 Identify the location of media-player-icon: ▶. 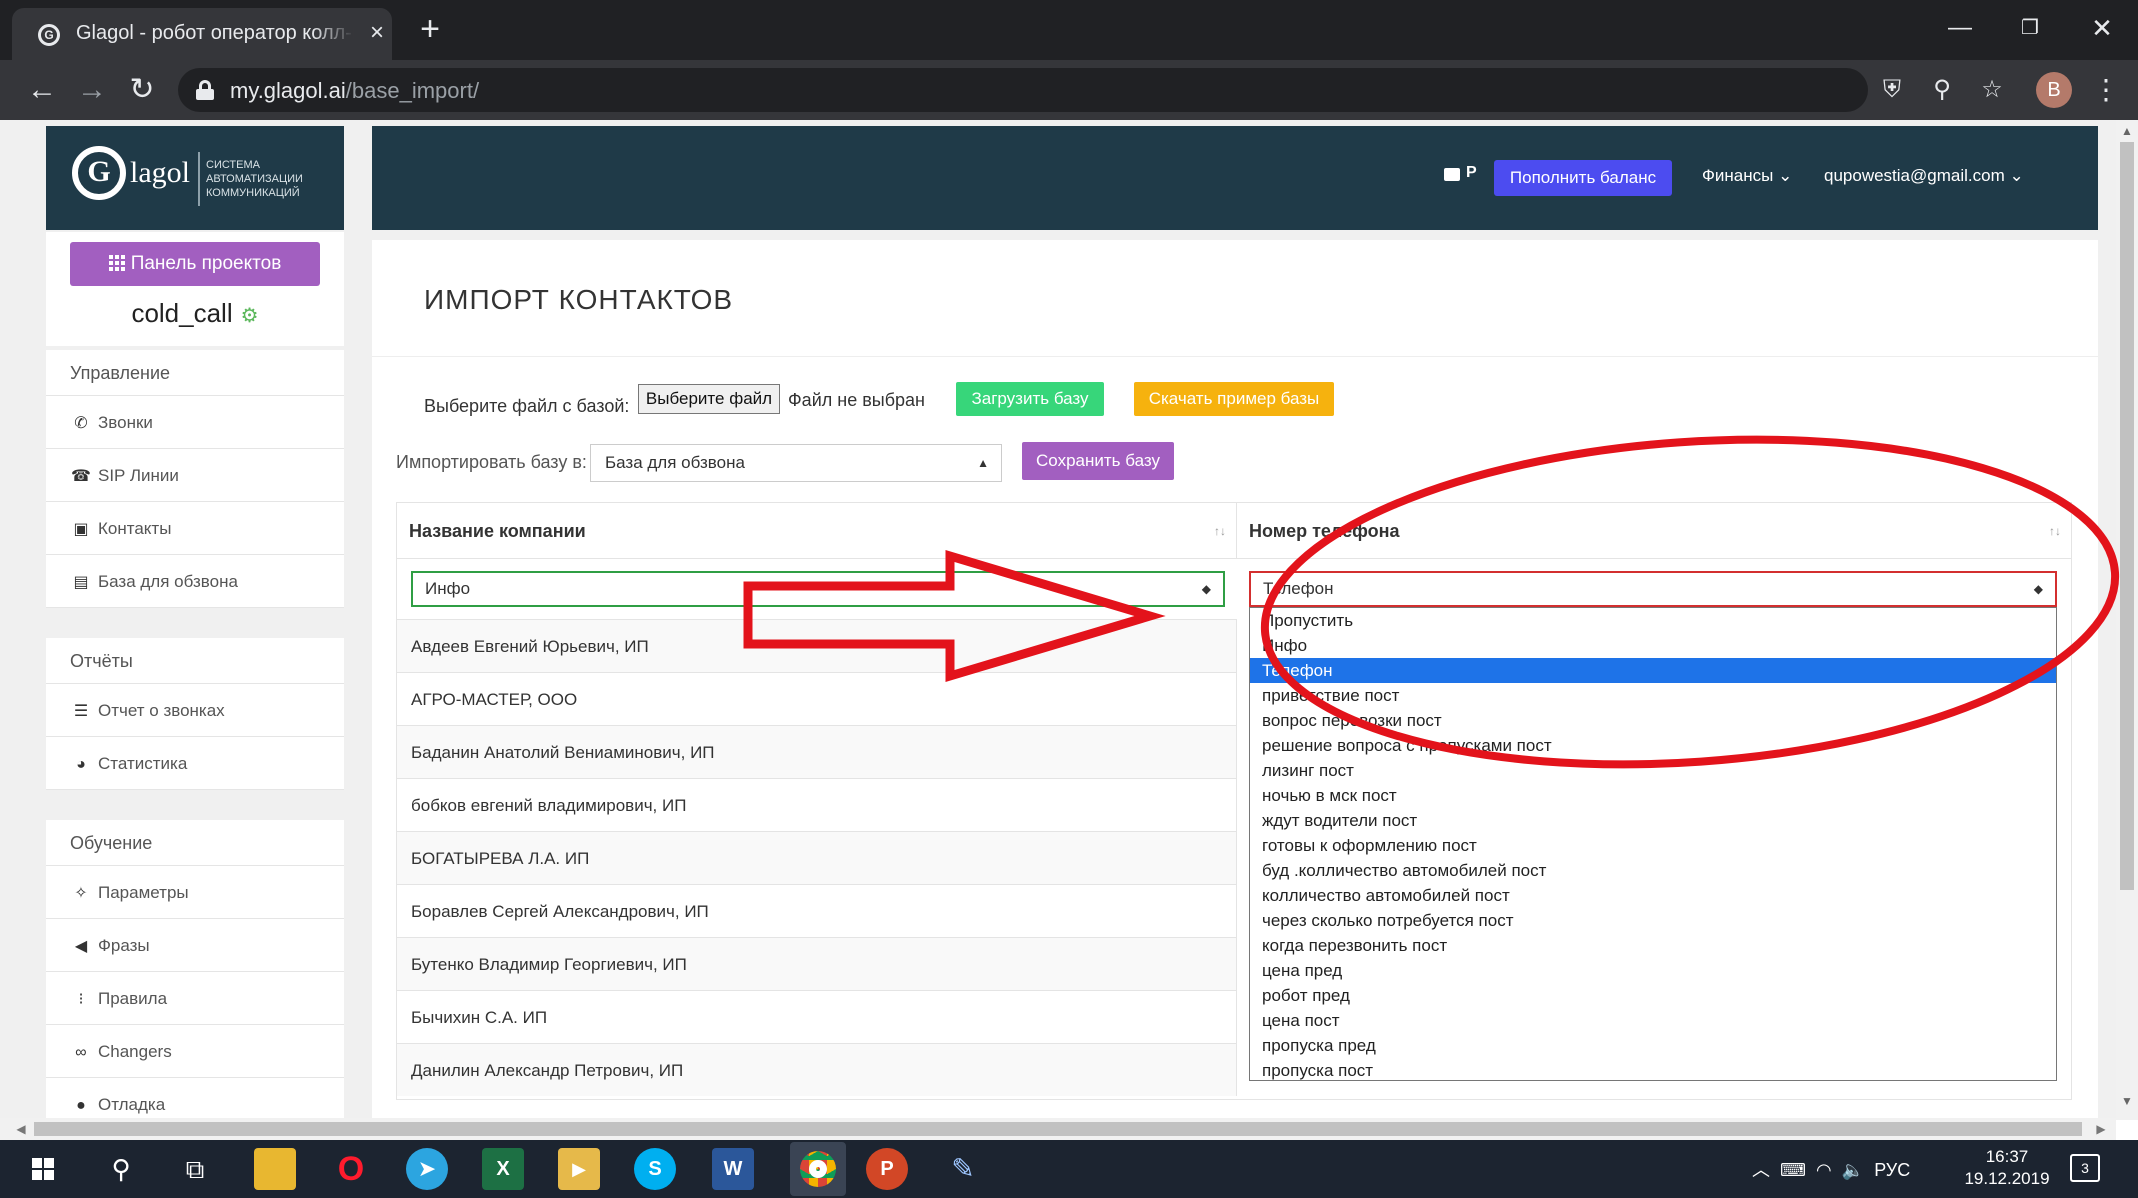
(579, 1169).